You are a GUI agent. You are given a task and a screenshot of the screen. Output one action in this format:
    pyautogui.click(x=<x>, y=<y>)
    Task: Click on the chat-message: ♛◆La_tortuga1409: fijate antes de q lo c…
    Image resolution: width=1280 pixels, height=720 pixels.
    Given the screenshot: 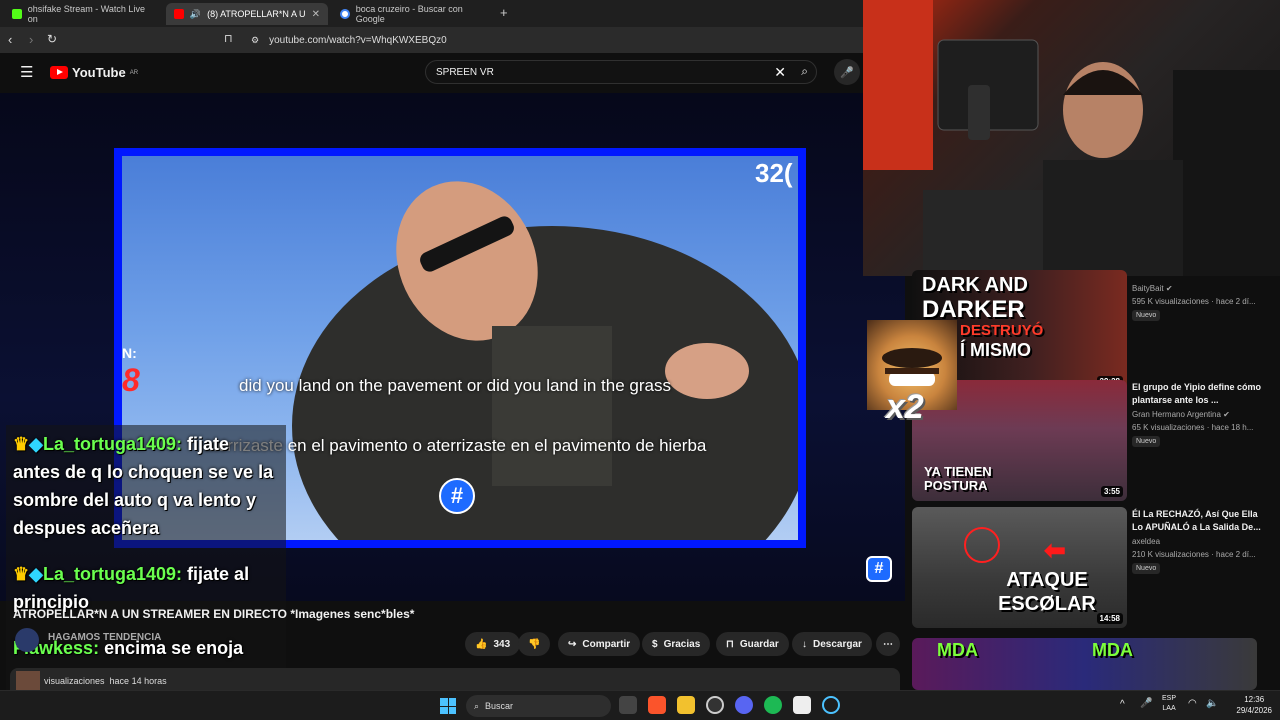 What is the action you would take?
    pyautogui.click(x=143, y=486)
    